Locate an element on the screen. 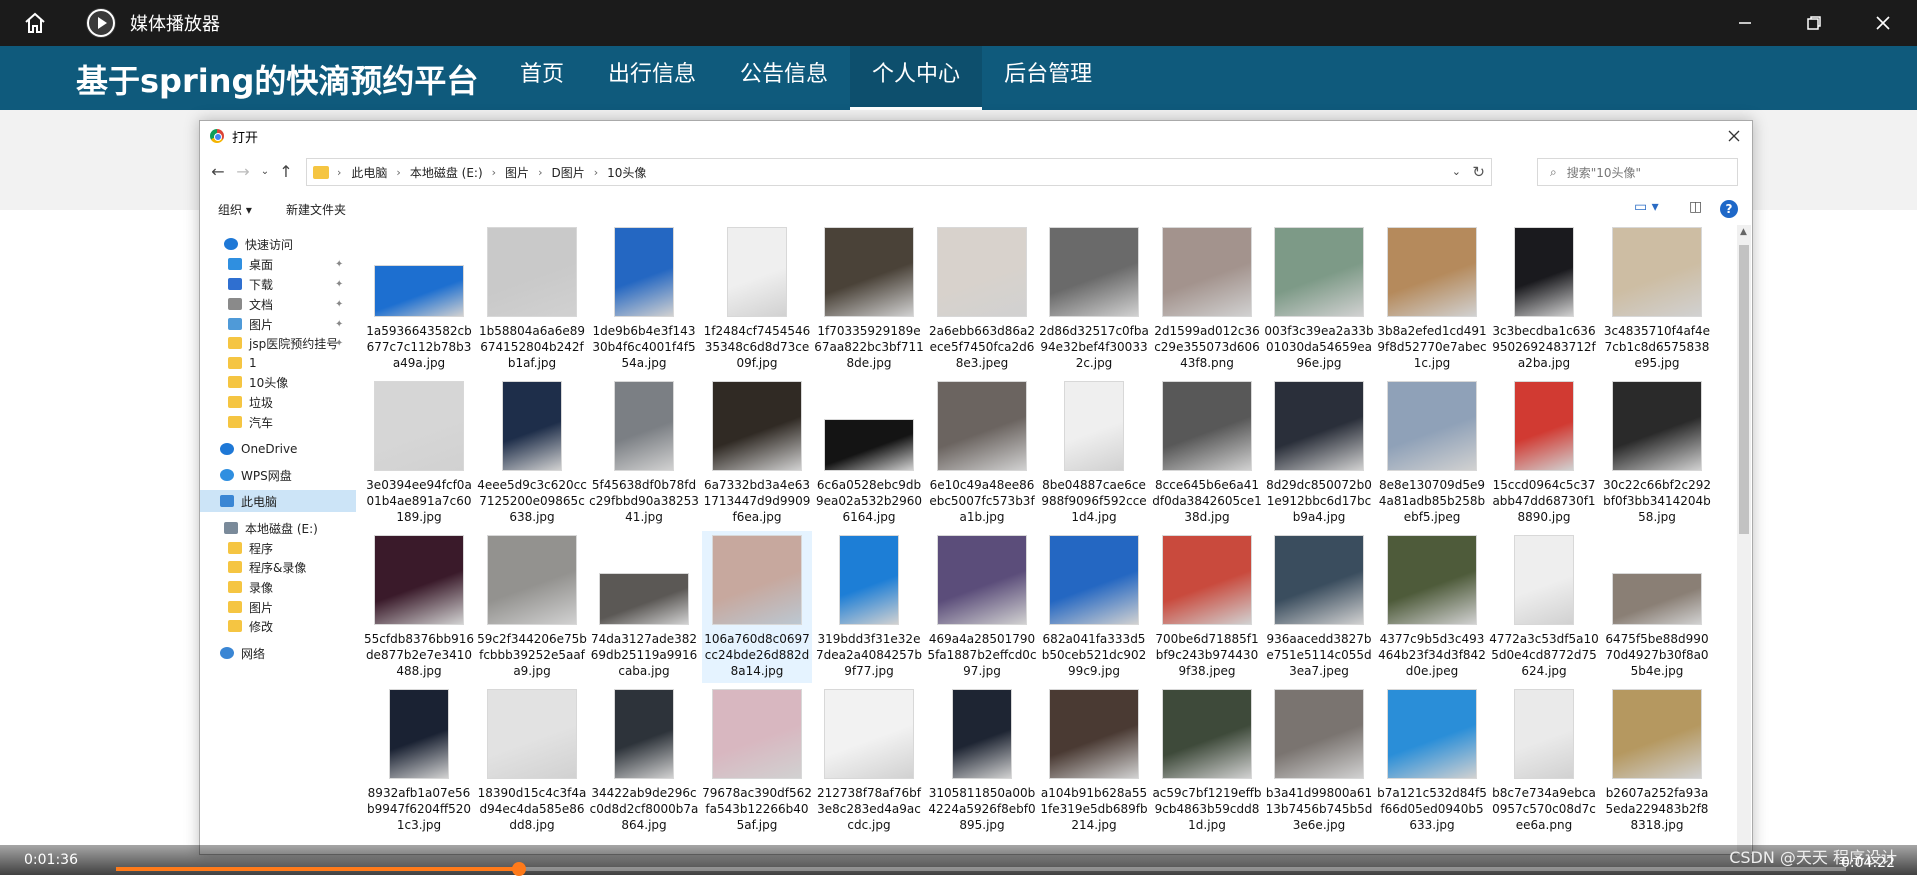 The width and height of the screenshot is (1917, 876). file-item: 1b58804a6a6e89674152804b242fb1af.jpg is located at coordinates (532, 300).